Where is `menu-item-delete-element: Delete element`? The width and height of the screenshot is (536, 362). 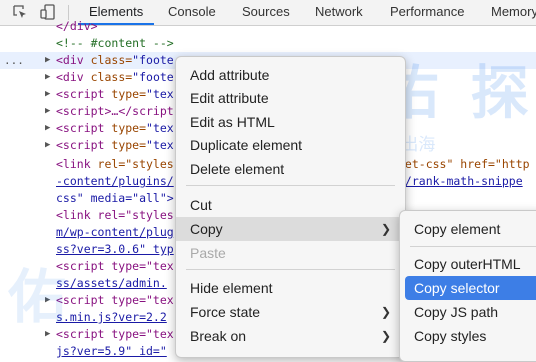 menu-item-delete-element: Delete element is located at coordinates (290, 169).